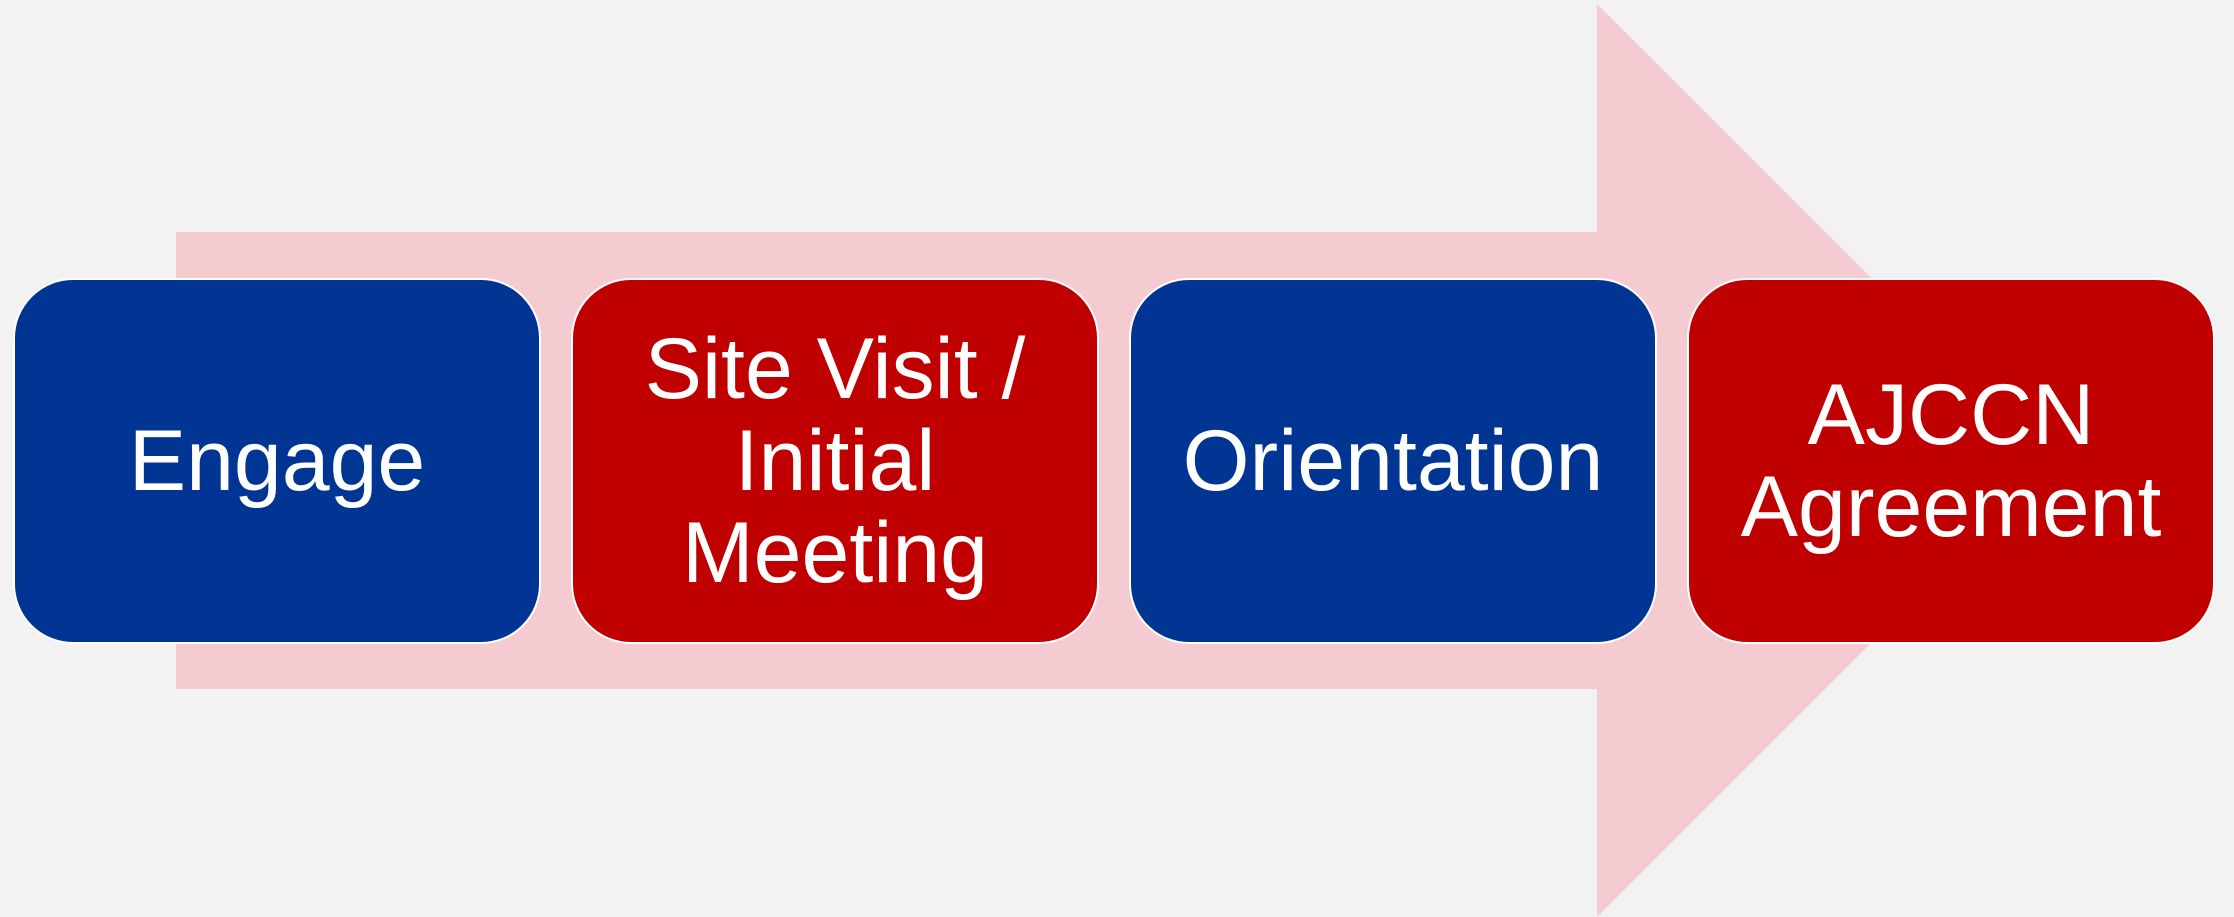 The image size is (2234, 917). I want to click on step-site-visit: Site Visit / Initial Meeting, so click(835, 461).